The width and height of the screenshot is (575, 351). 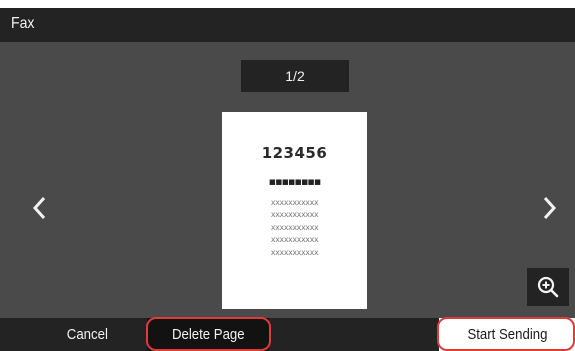 I want to click on previous-page-button, so click(x=39, y=208).